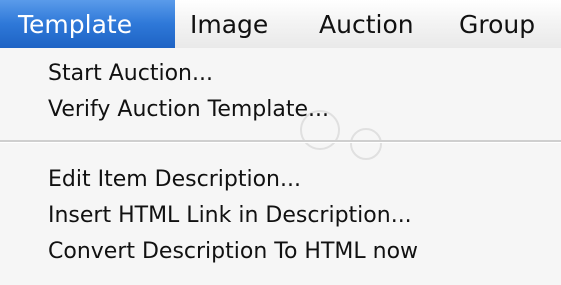  I want to click on menu-image-label: Image, so click(229, 24).